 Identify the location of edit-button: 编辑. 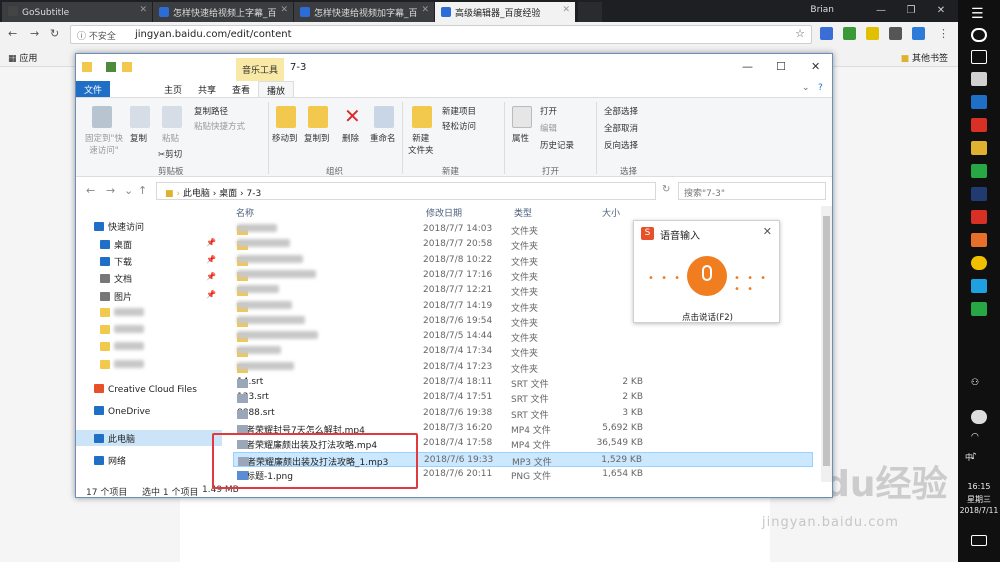
(548, 128).